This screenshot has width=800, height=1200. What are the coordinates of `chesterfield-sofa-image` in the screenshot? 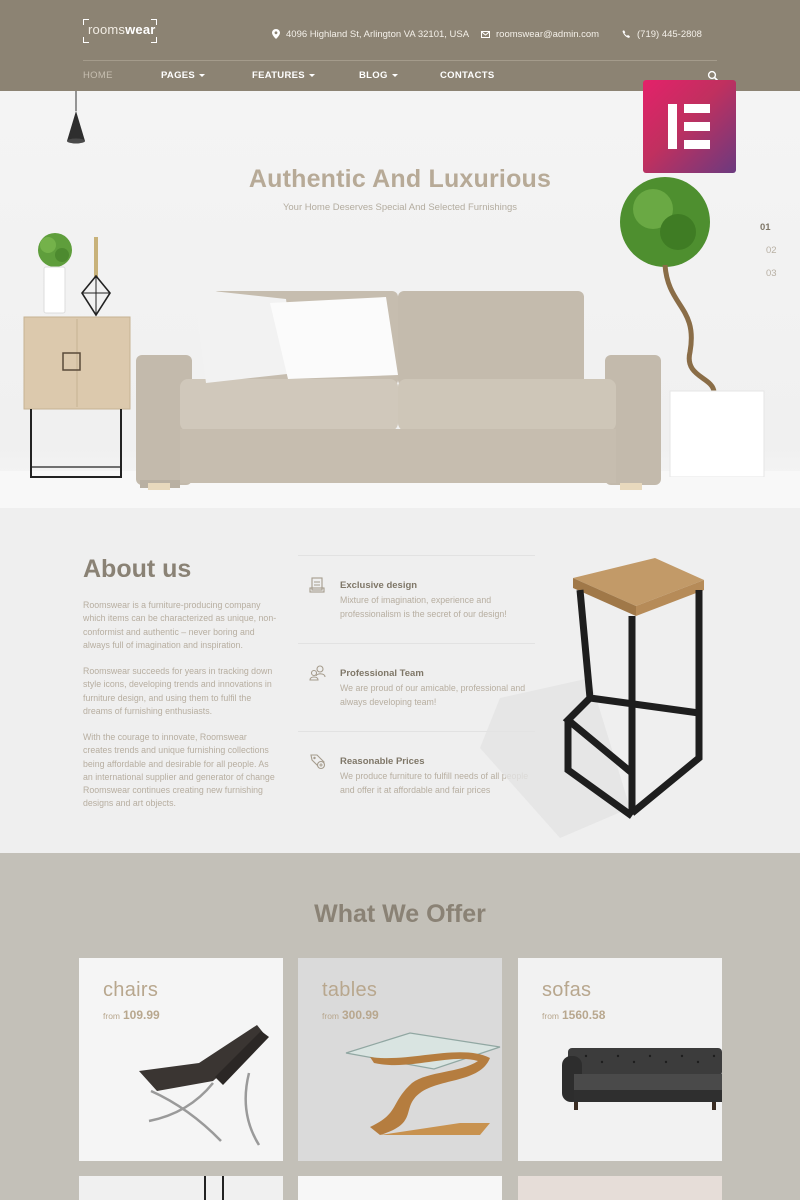 It's located at (642, 1079).